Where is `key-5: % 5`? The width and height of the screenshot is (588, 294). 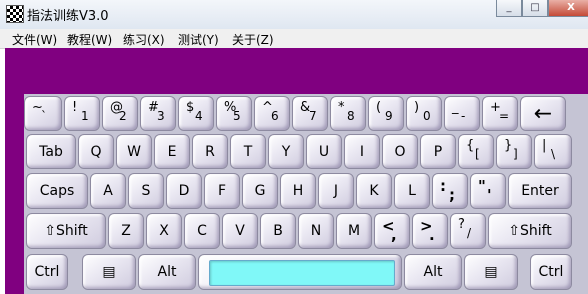 key-5: % 5 is located at coordinates (234, 113).